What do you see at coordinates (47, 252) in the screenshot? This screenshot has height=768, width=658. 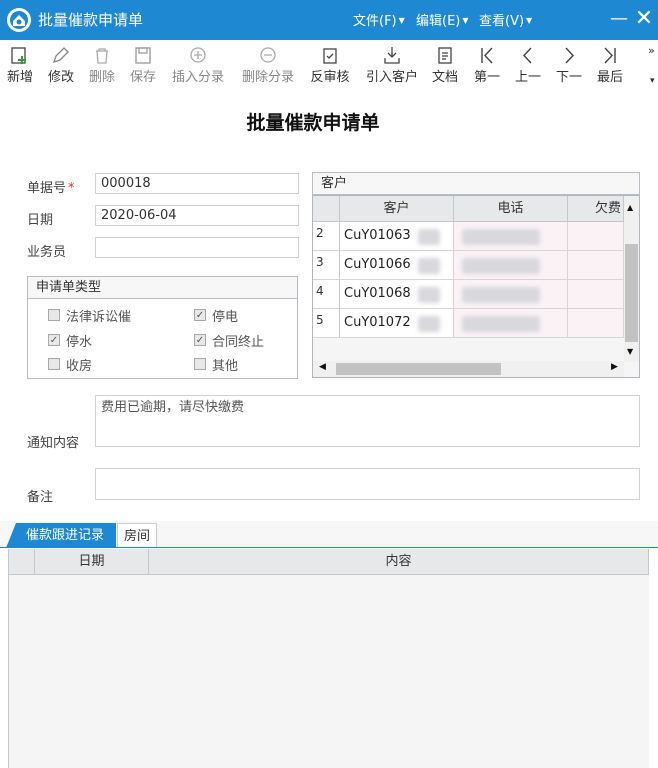 I see `staff-label: 业务员` at bounding box center [47, 252].